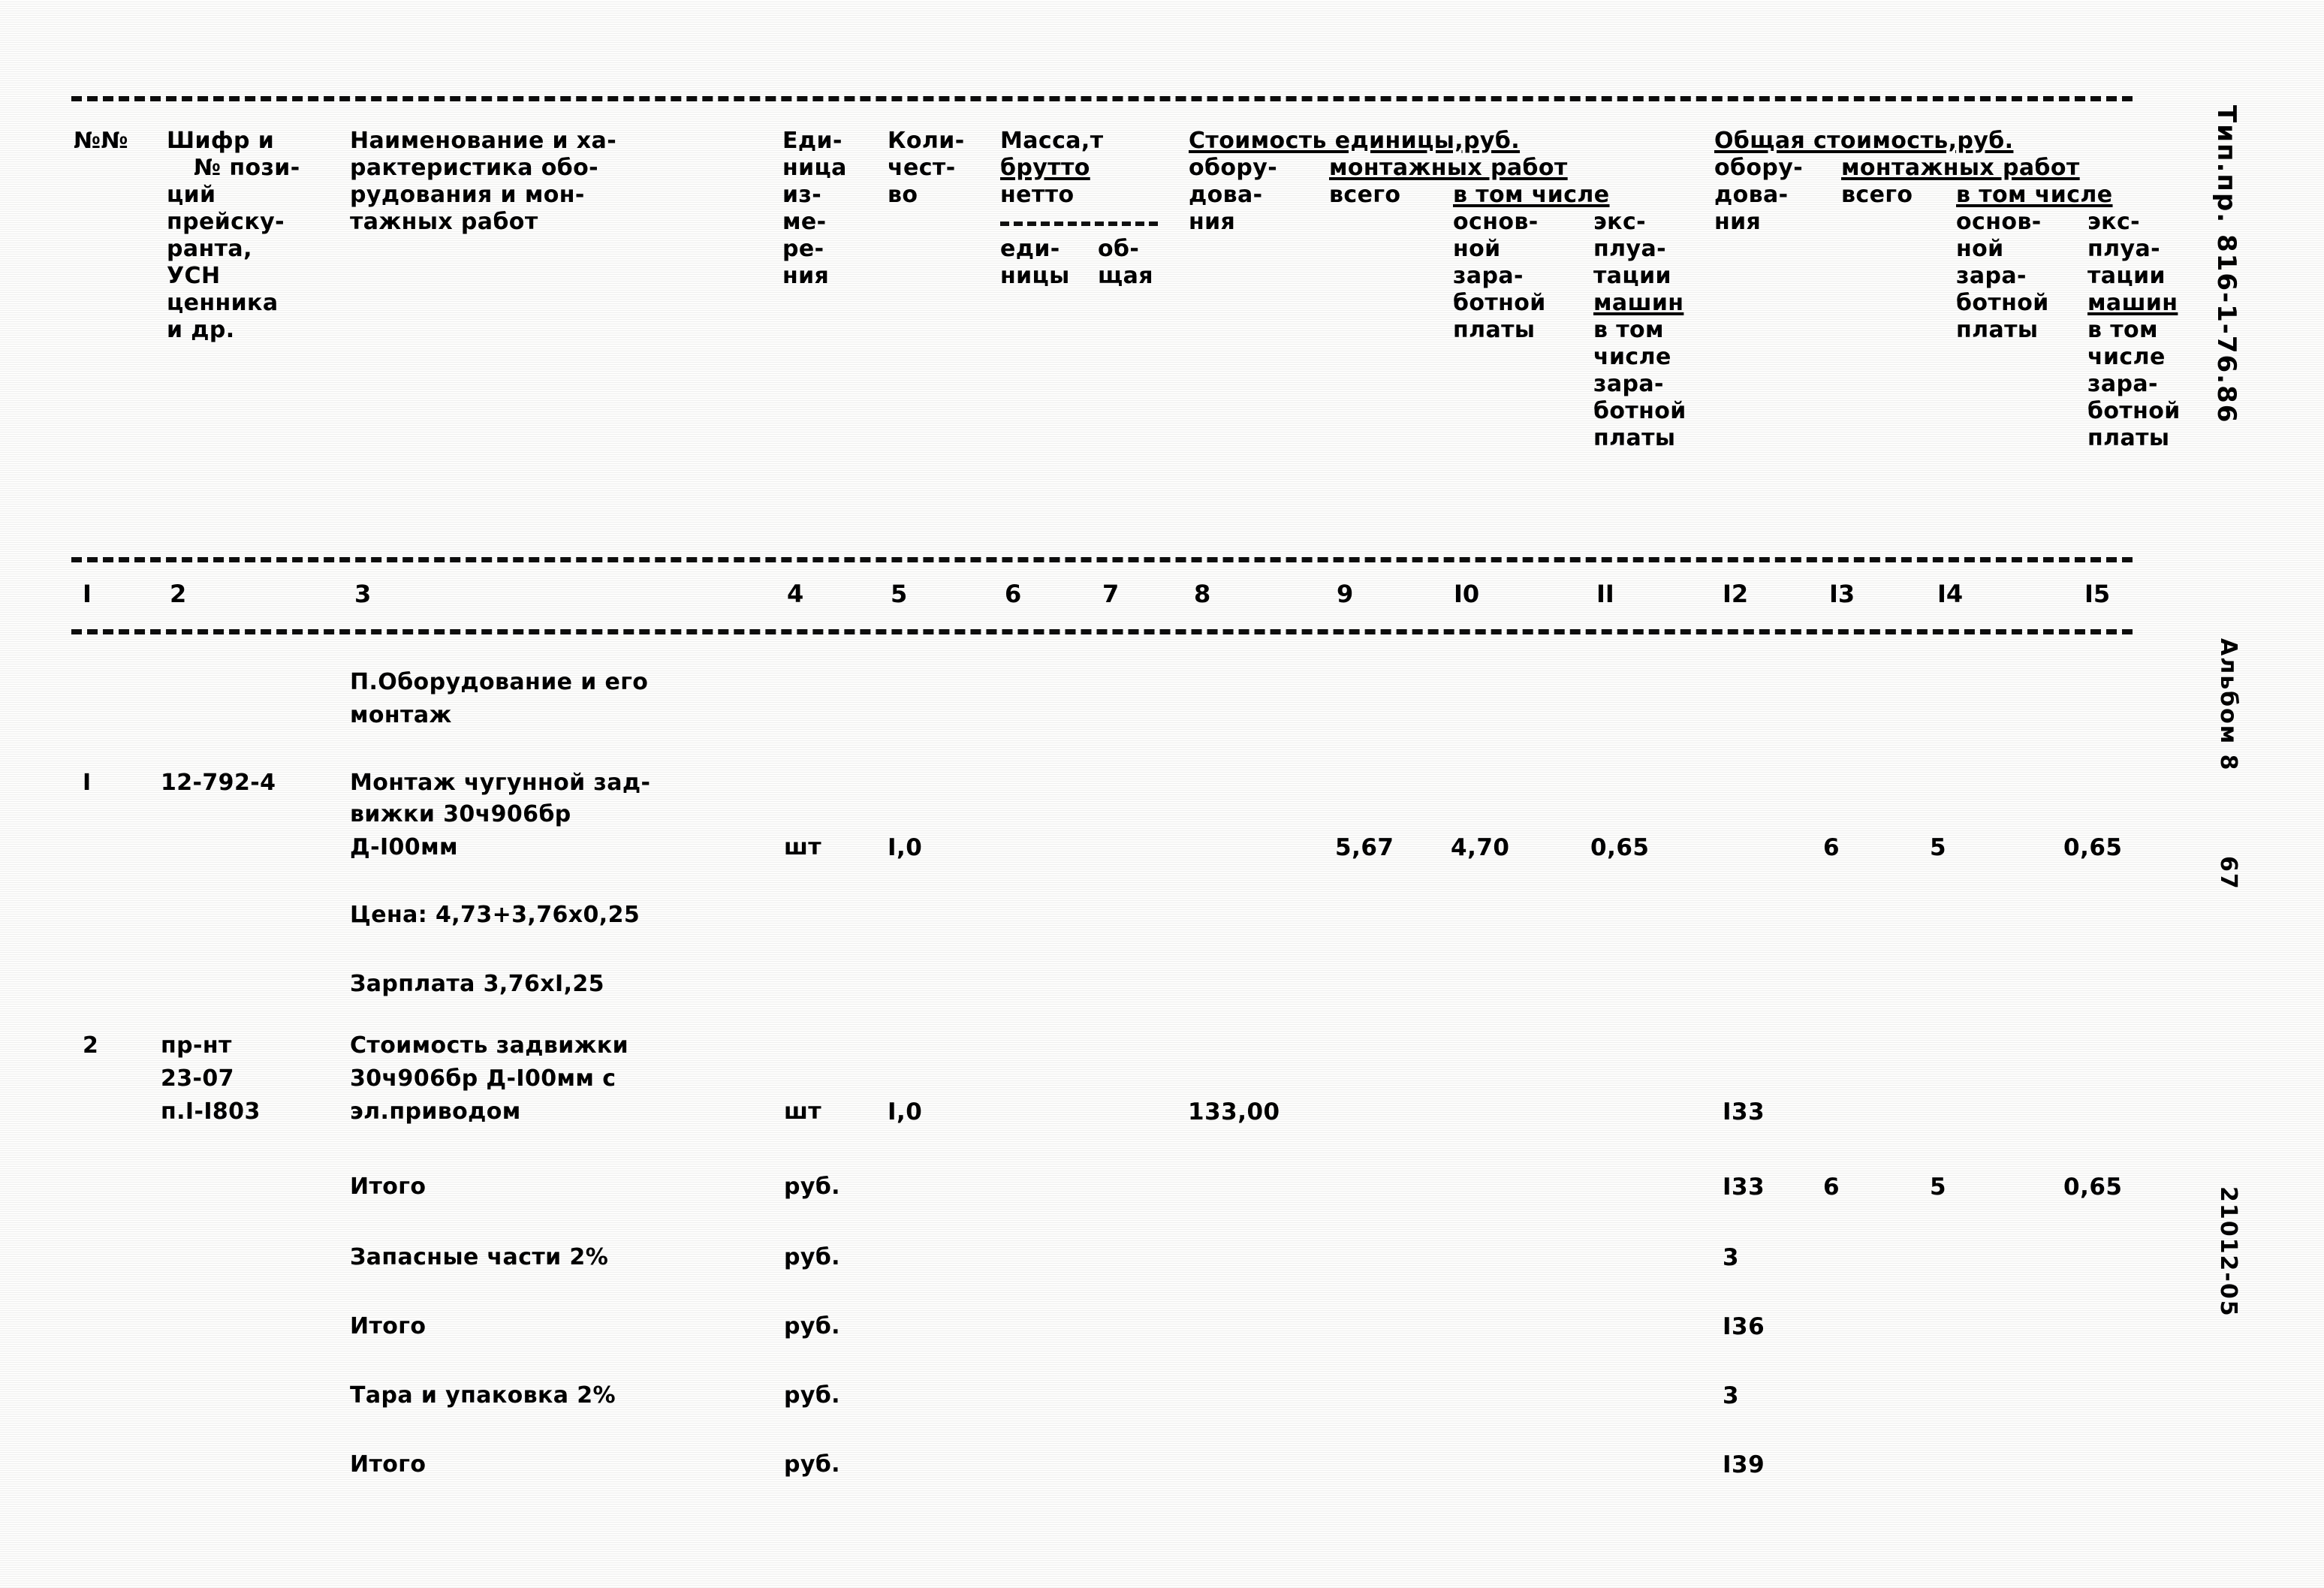 Image resolution: width=2324 pixels, height=1588 pixels. Describe the element at coordinates (1960, 168) in the screenshot. I see `header-montage-group-total: монтажных работ` at that location.